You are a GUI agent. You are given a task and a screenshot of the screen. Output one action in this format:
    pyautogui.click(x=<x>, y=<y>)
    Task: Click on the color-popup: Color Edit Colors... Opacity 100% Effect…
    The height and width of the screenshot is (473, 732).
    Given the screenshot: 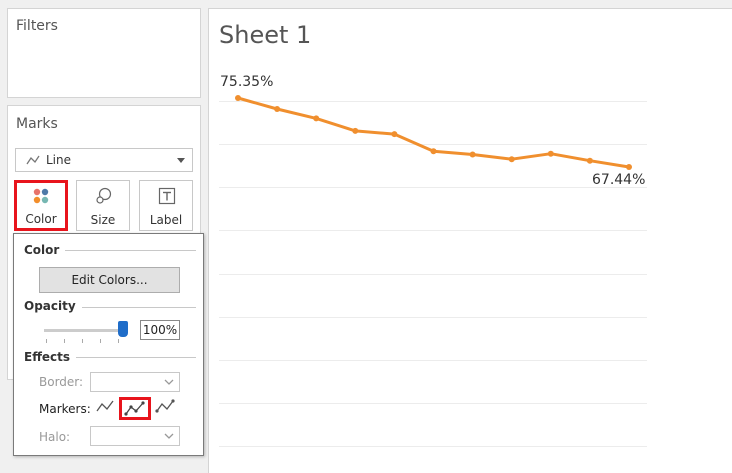 What is the action you would take?
    pyautogui.click(x=108, y=344)
    